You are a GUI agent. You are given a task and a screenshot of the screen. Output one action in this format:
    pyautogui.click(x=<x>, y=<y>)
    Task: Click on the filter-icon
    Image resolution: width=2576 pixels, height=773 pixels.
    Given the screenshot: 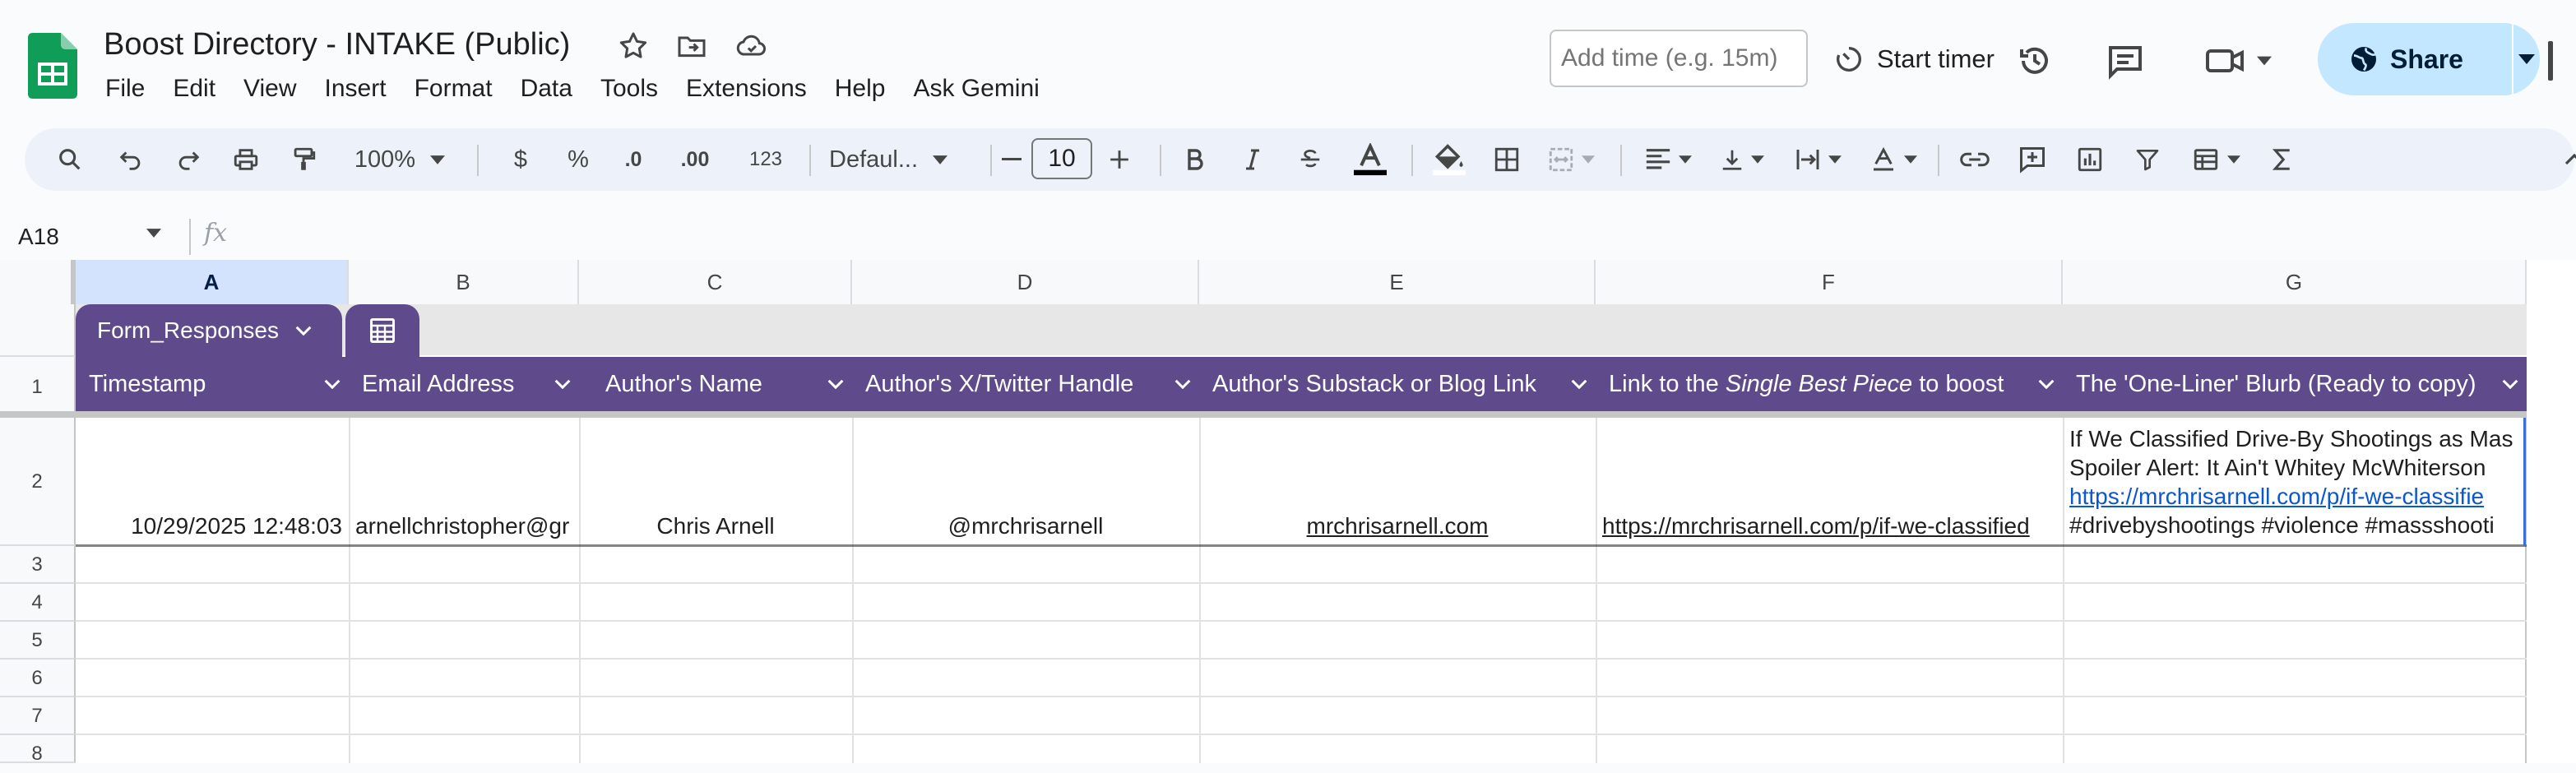 What is the action you would take?
    pyautogui.click(x=2148, y=159)
    